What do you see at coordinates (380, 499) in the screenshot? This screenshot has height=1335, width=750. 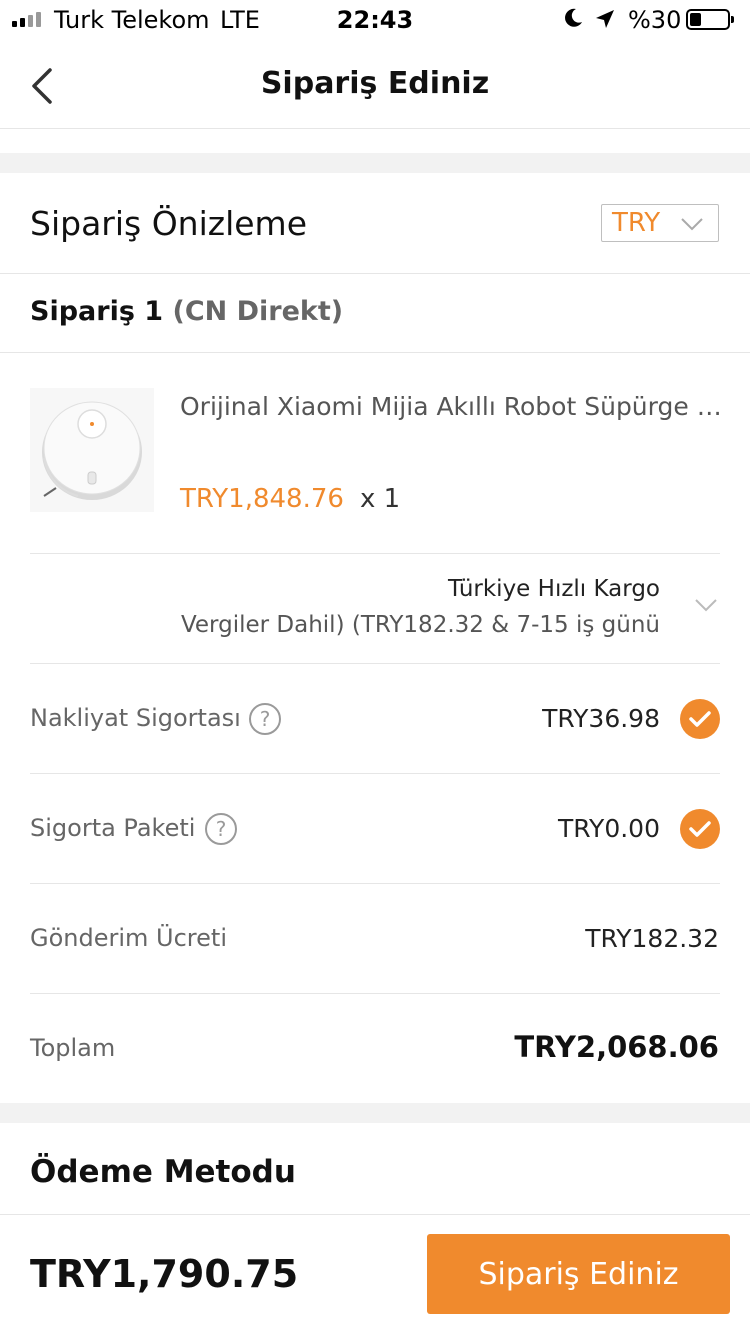 I see `product-quantity: x 1` at bounding box center [380, 499].